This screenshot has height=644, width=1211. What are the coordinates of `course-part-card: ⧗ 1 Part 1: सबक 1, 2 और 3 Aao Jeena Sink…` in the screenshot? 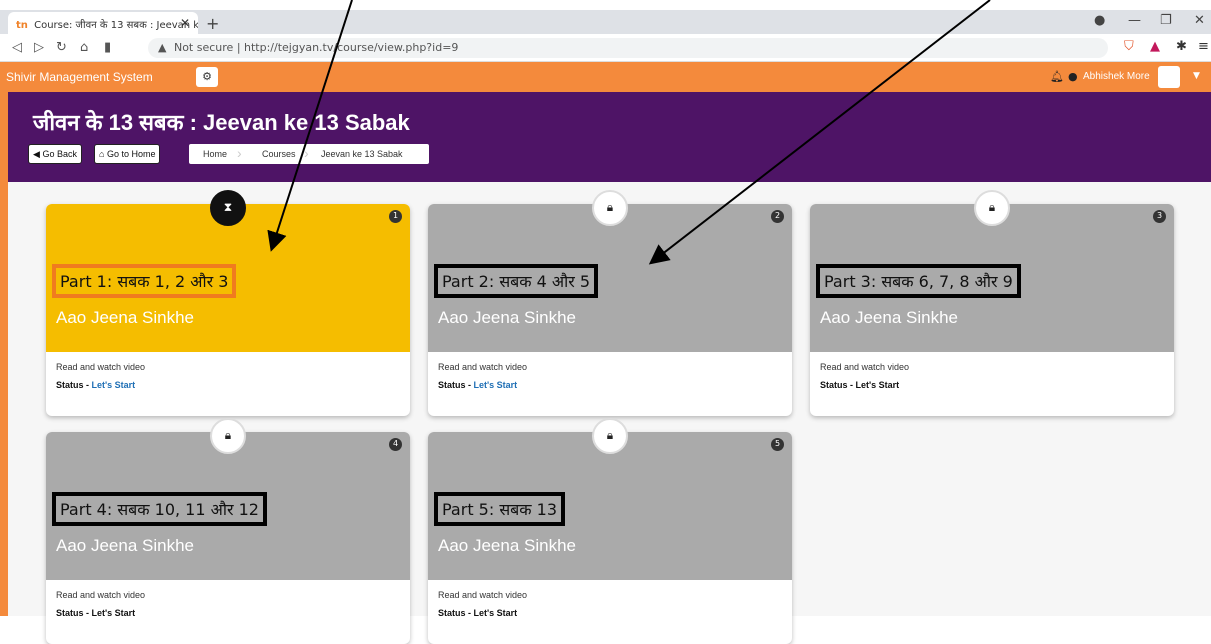 It's located at (228, 303).